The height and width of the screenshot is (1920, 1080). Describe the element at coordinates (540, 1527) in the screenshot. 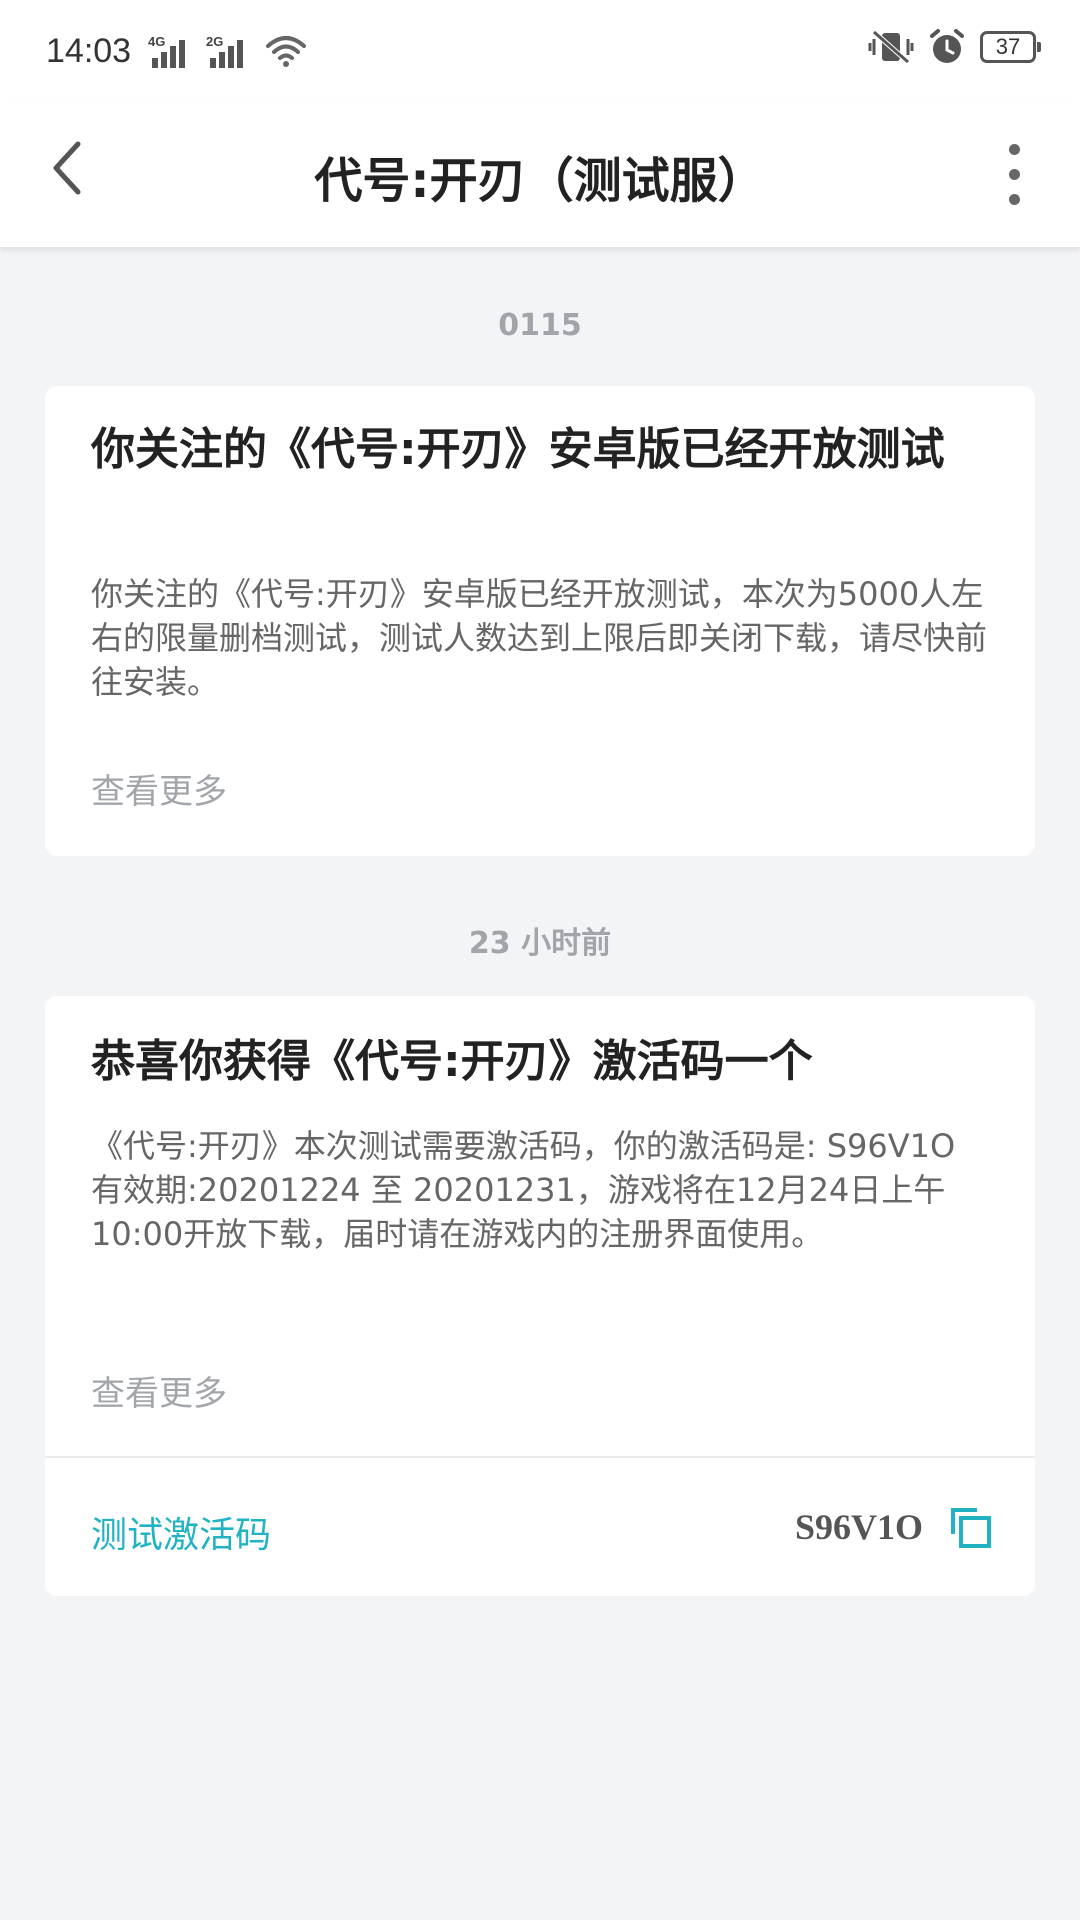

I see `activation-code-row: 测试激活码 S96V1O` at that location.